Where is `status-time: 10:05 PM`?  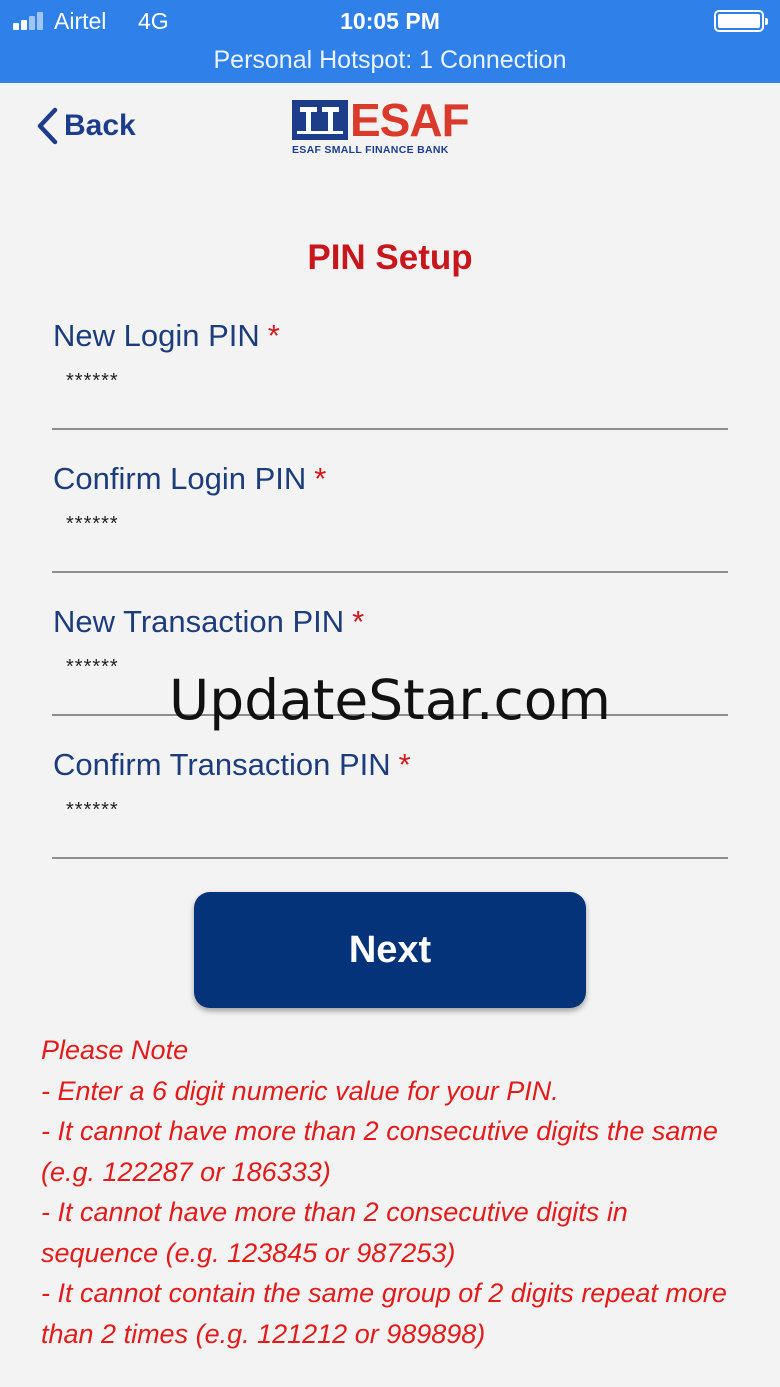 status-time: 10:05 PM is located at coordinates (390, 21).